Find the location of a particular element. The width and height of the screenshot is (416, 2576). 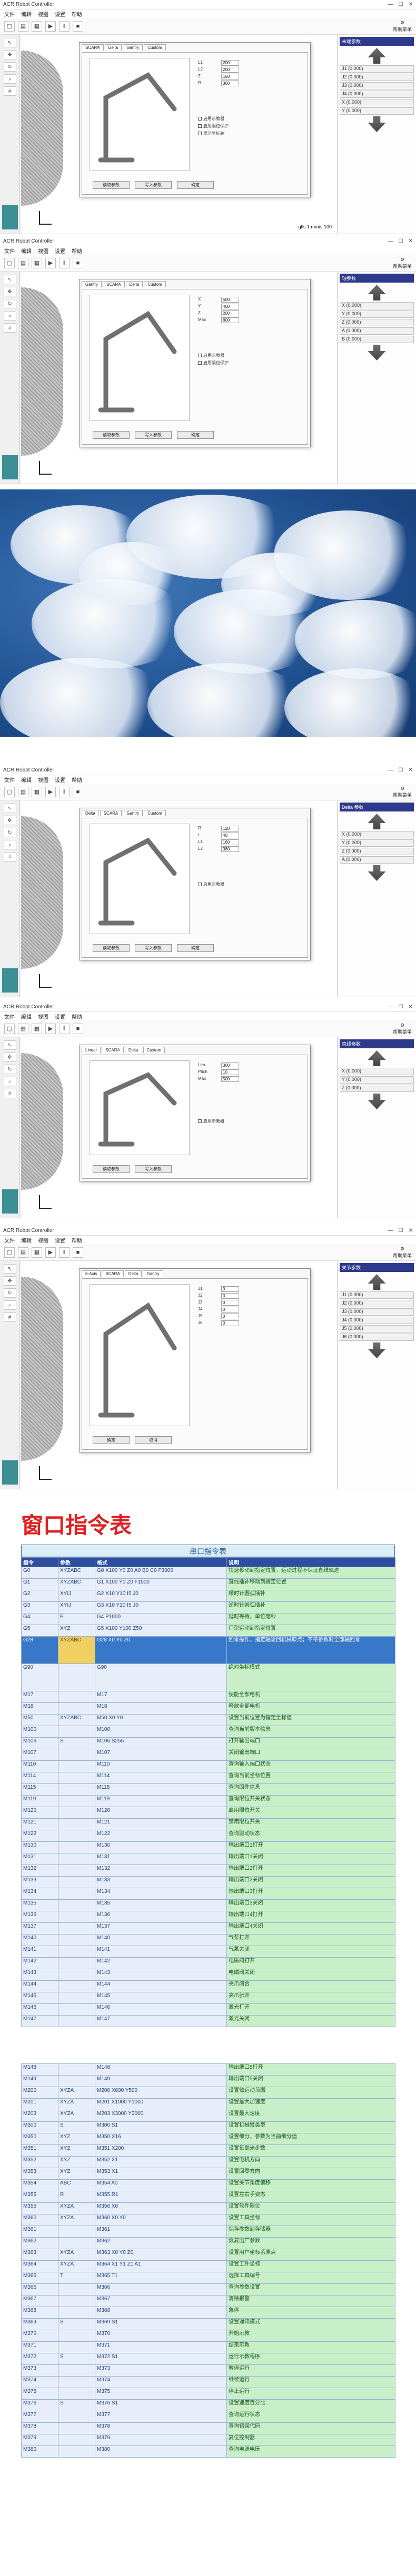

option-checkbox: 启用限位保护 is located at coordinates (214, 363).